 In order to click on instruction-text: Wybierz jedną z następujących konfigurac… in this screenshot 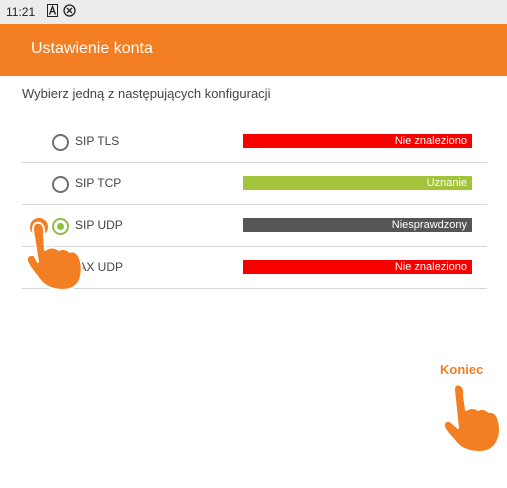, I will do `click(146, 93)`.